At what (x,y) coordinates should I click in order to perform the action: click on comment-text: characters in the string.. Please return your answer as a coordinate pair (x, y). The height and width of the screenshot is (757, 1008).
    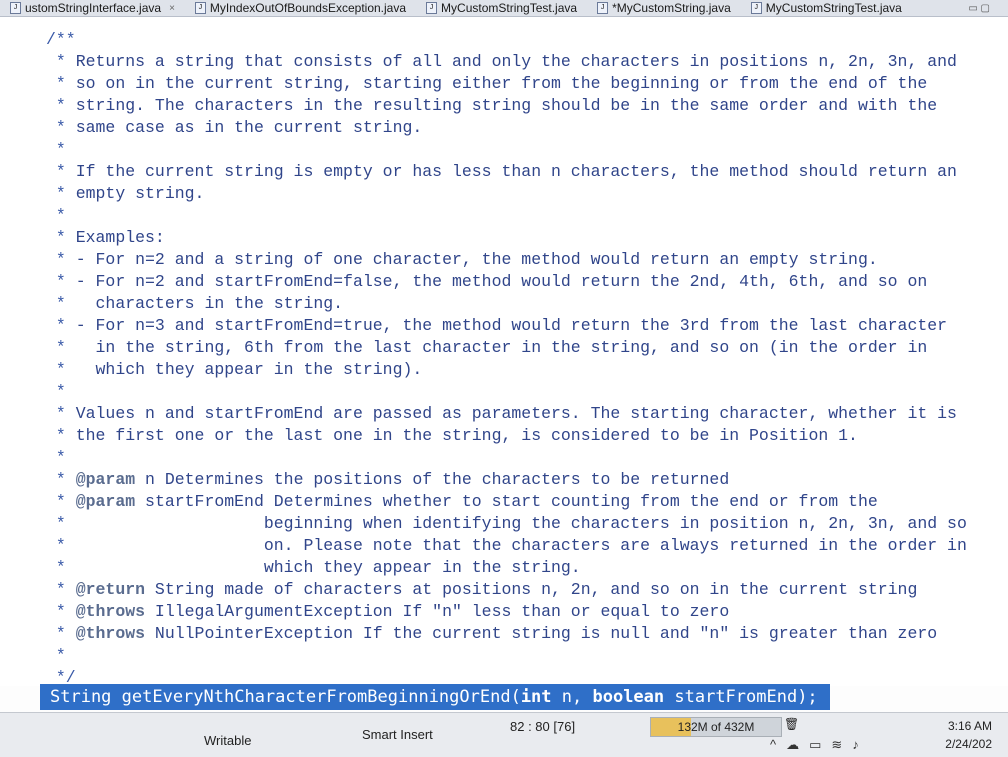
    Looking at the image, I should click on (209, 303).